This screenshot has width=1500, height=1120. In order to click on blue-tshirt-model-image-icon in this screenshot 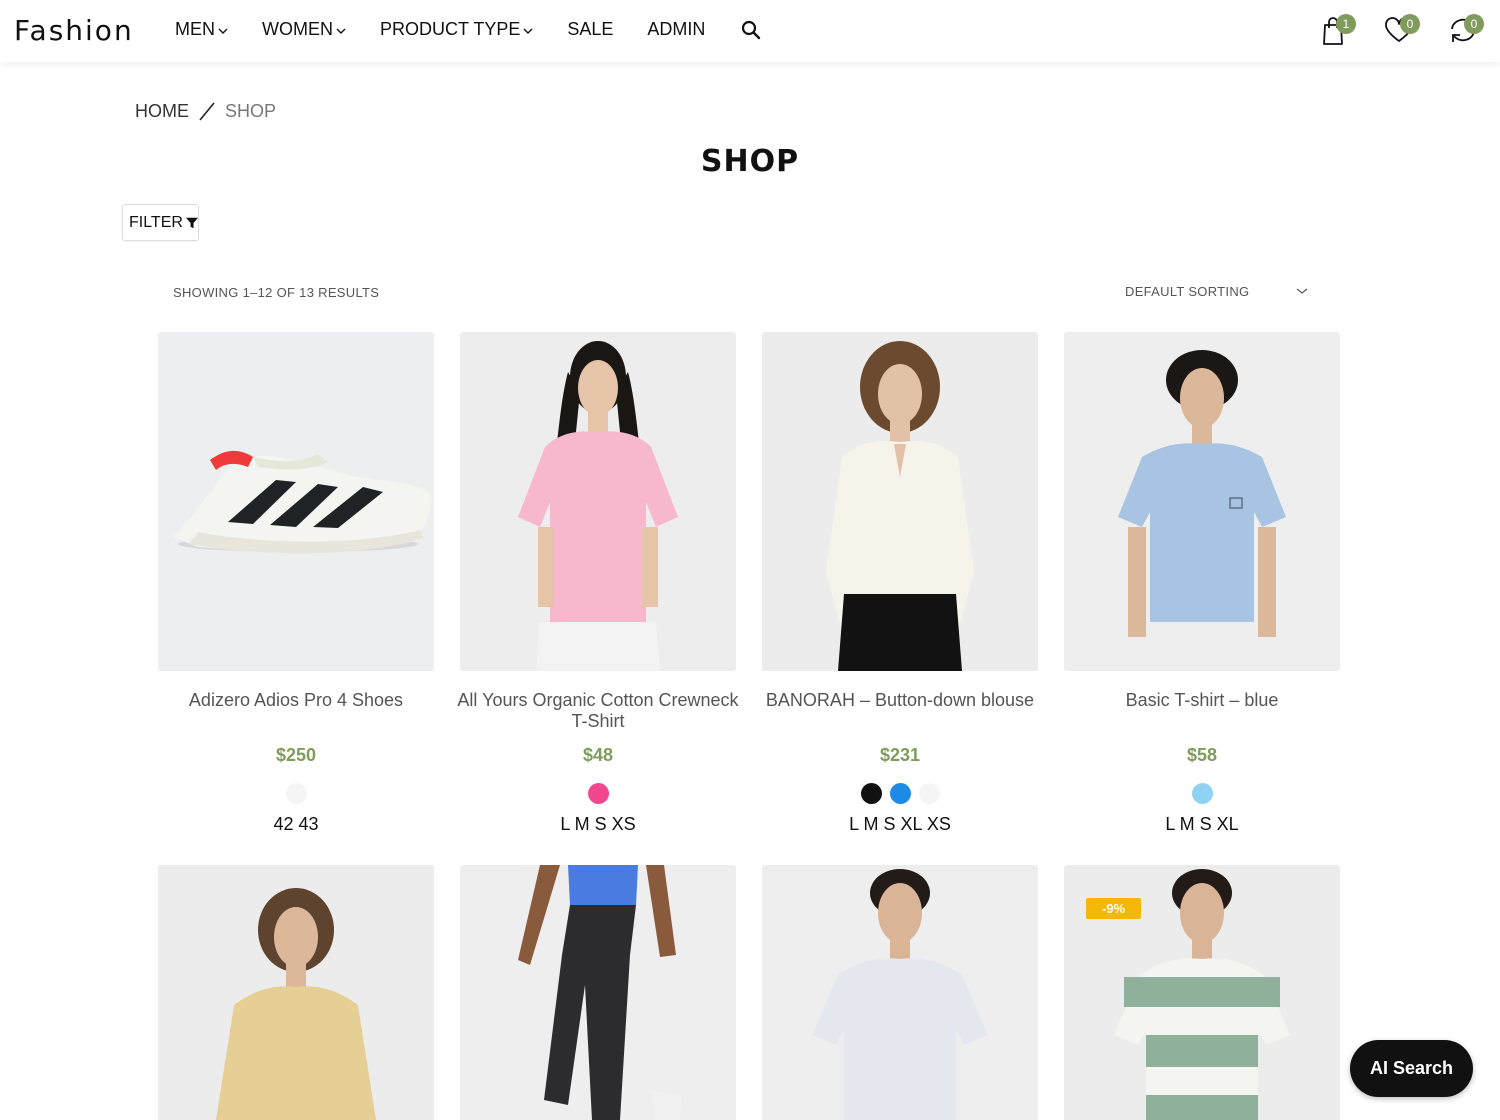, I will do `click(1202, 493)`.